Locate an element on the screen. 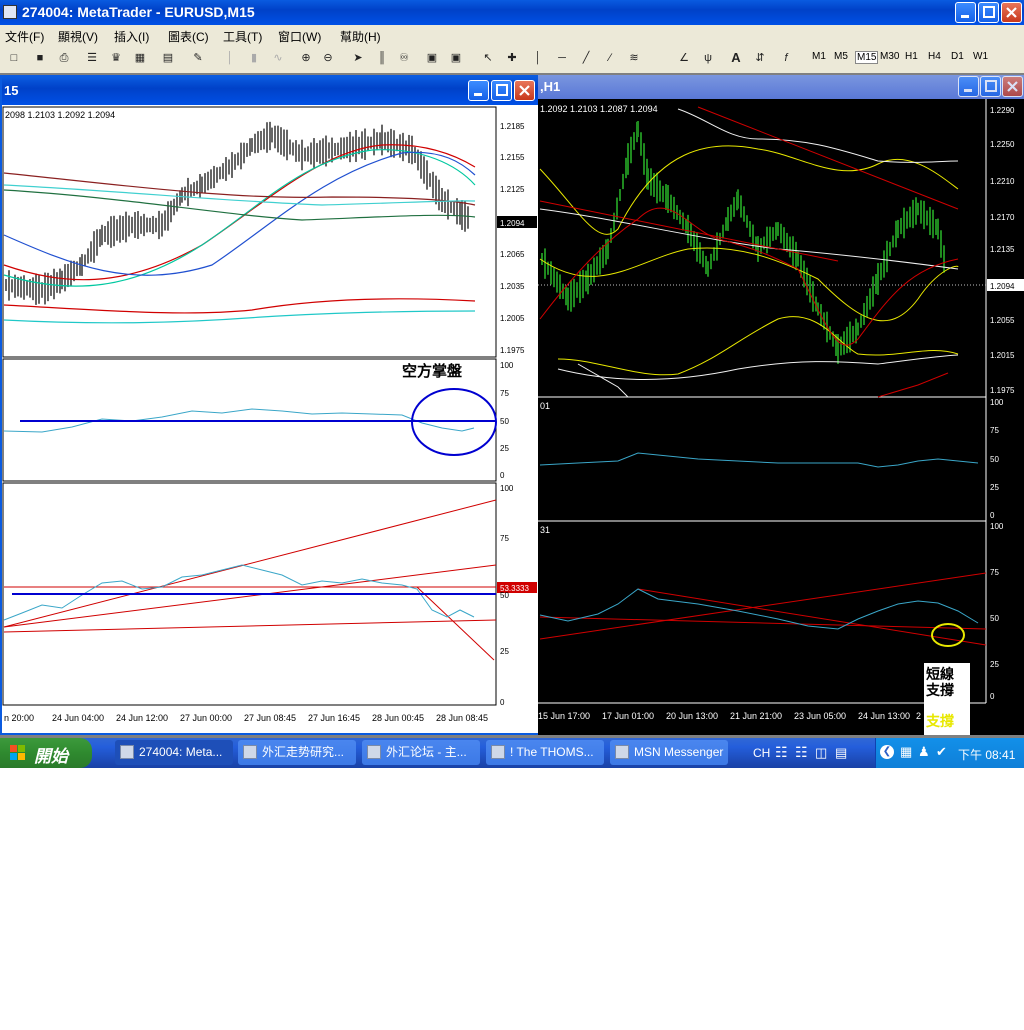 The height and width of the screenshot is (1030, 1024). chart-m15-maximize-button is located at coordinates (501, 90).